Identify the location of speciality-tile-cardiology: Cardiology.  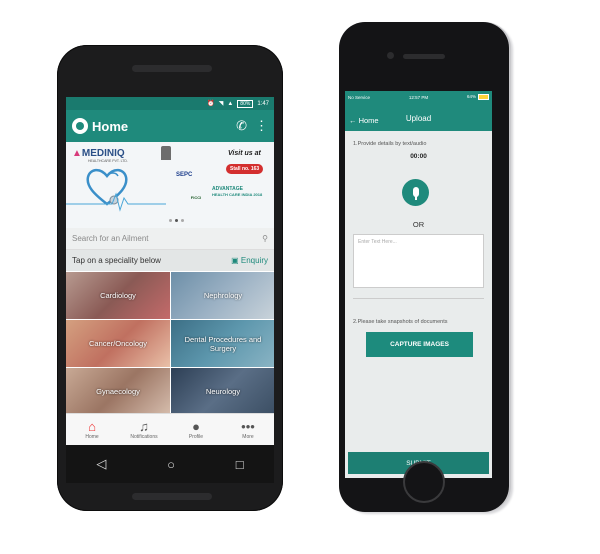
(118, 295).